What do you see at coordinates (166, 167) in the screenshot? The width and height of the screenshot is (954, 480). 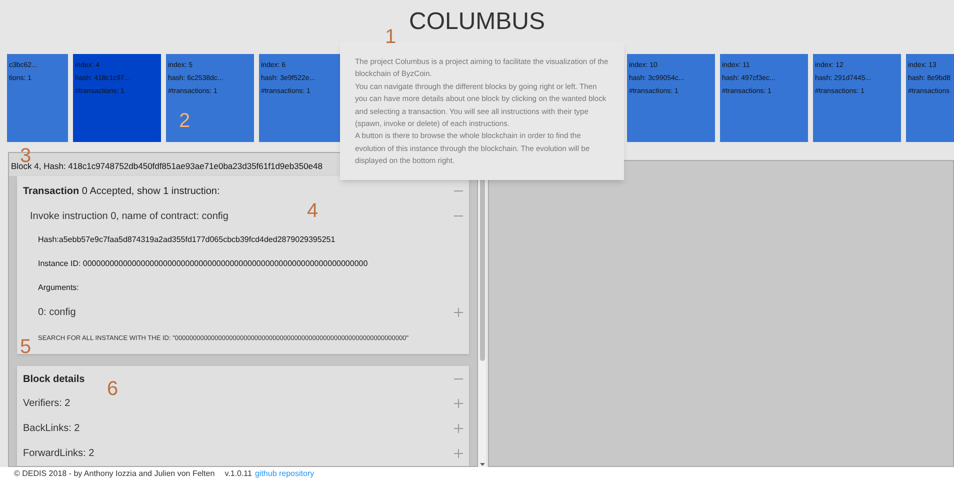 I see `block-header: Block 4, Hash: 418c1c9748752db450fdf851ae93ae71e0ba23d35f61f1d9eb350e48` at bounding box center [166, 167].